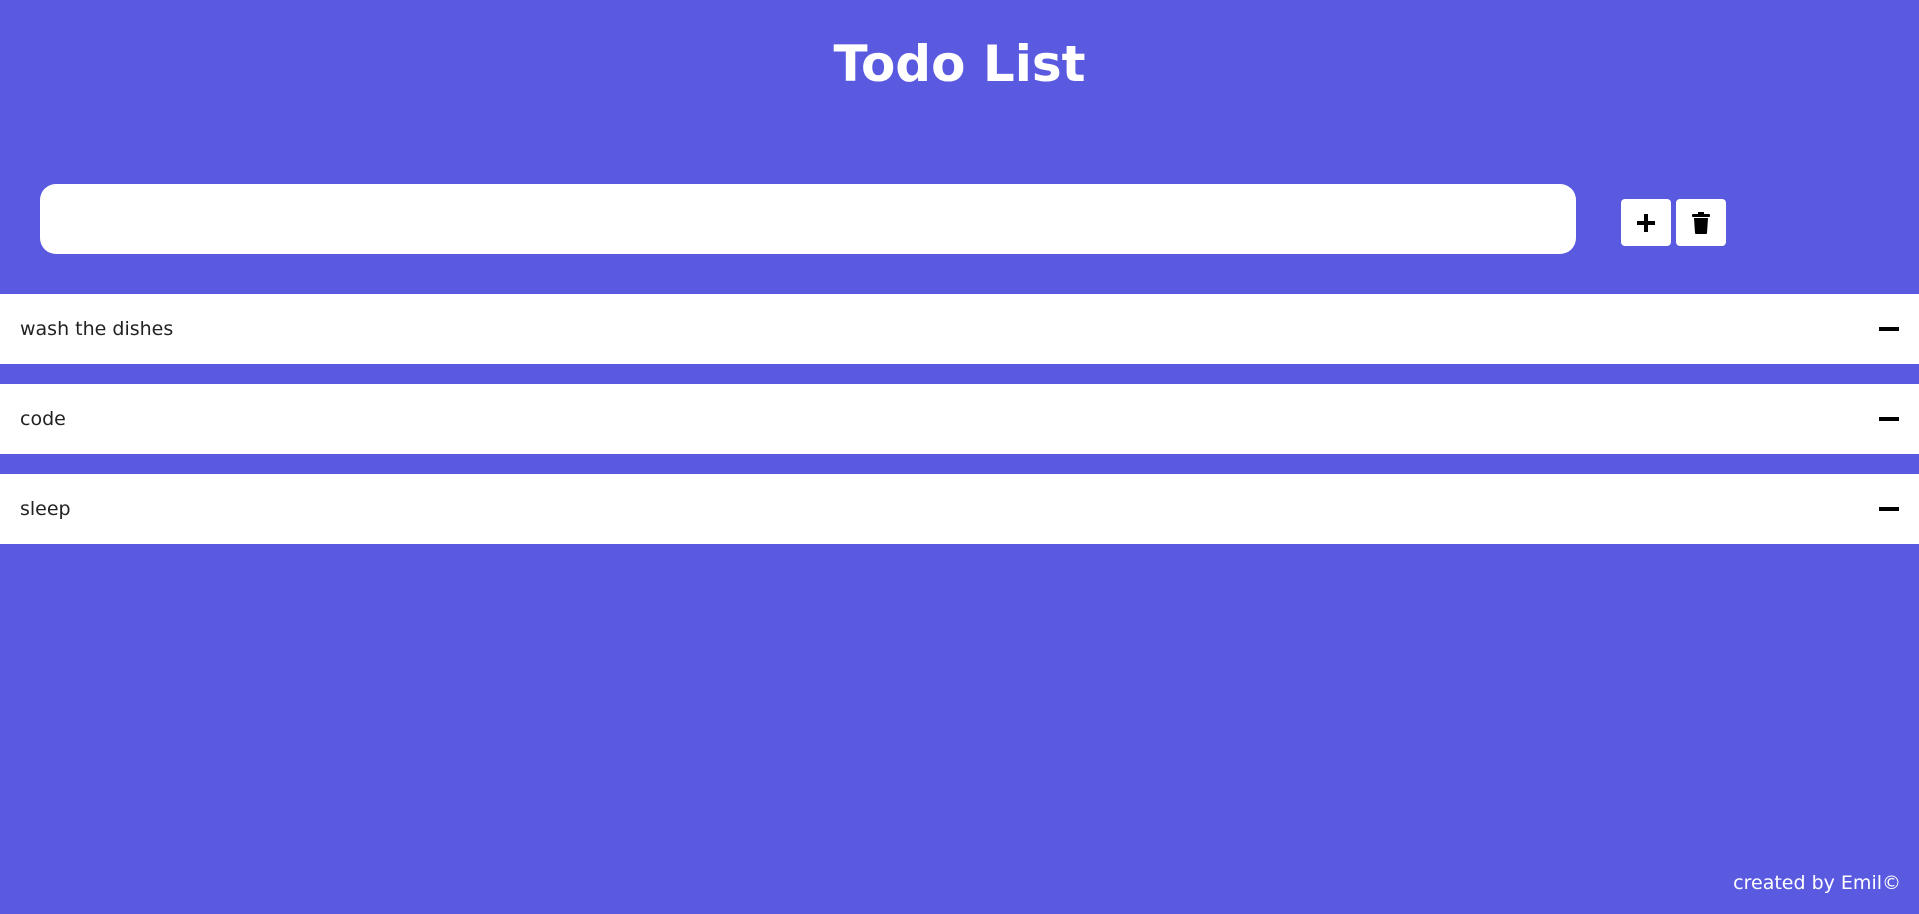 Image resolution: width=1919 pixels, height=914 pixels. I want to click on footer-credit: created by Emil©, so click(1817, 883).